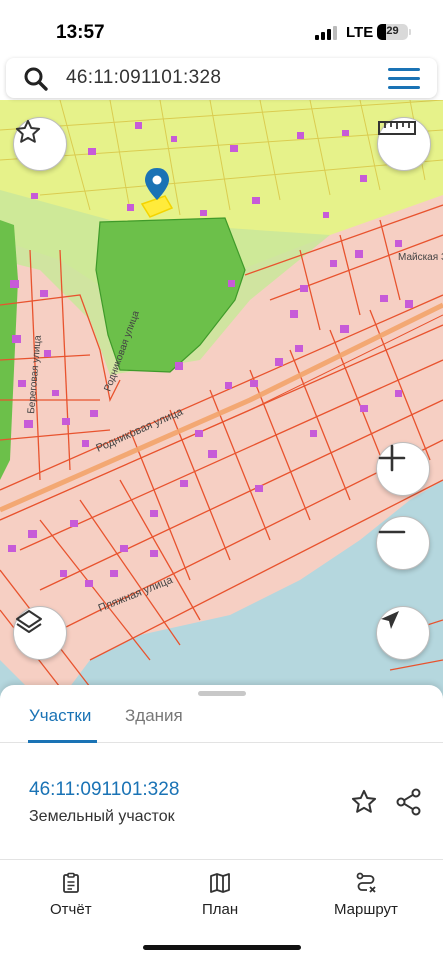 Image resolution: width=443 pixels, height=960 pixels. Describe the element at coordinates (392, 458) in the screenshot. I see `plus-icon` at that location.